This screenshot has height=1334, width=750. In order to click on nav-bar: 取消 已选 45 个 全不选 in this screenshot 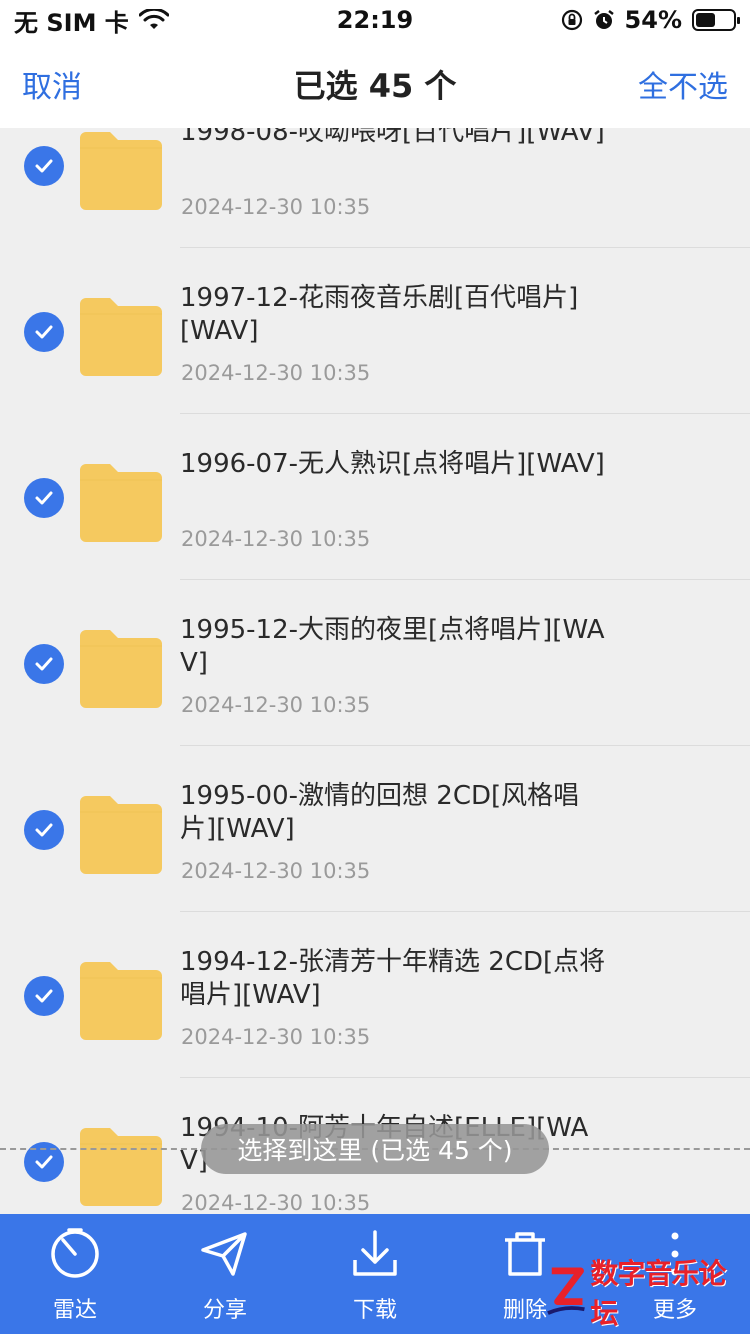, I will do `click(375, 84)`.